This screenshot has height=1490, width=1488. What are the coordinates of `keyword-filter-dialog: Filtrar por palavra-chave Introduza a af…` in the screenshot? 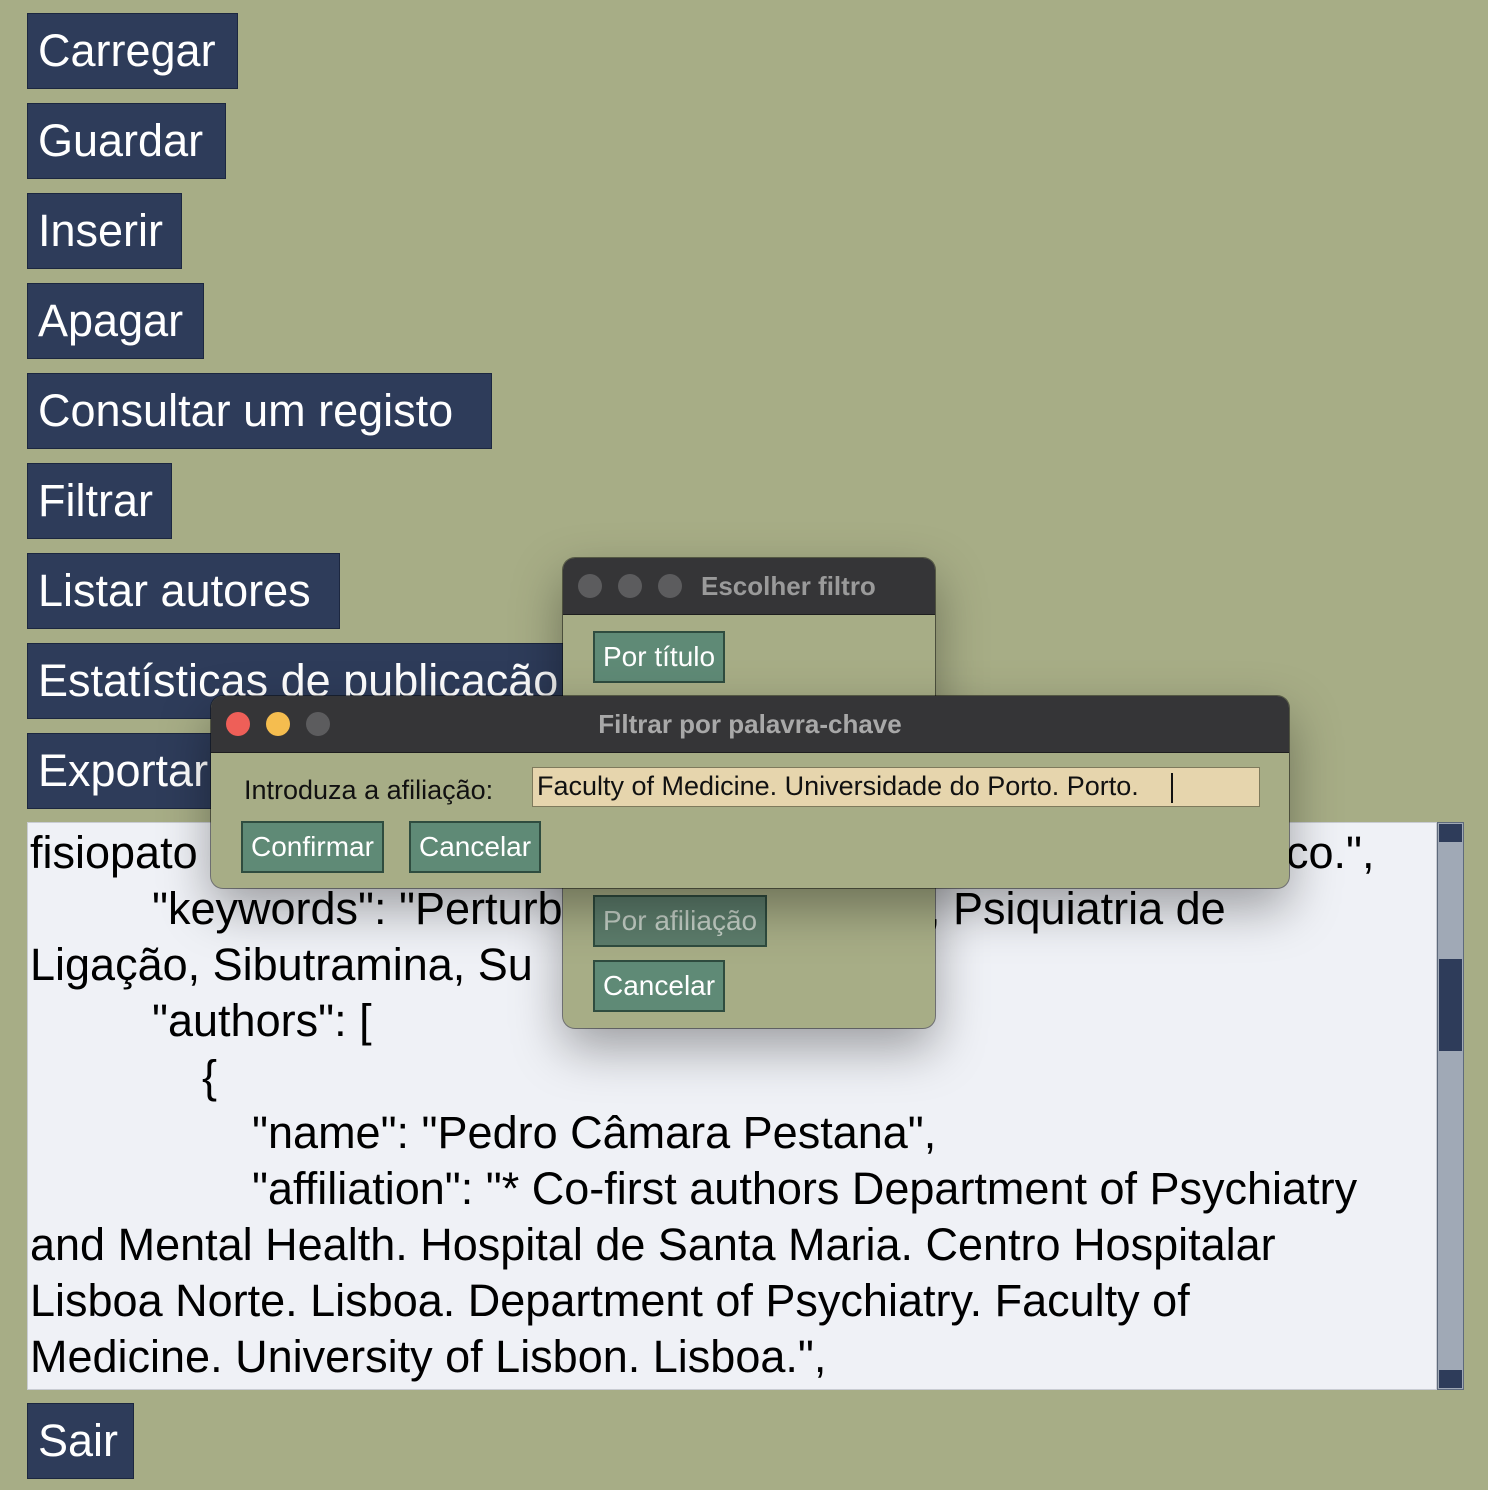 It's located at (750, 792).